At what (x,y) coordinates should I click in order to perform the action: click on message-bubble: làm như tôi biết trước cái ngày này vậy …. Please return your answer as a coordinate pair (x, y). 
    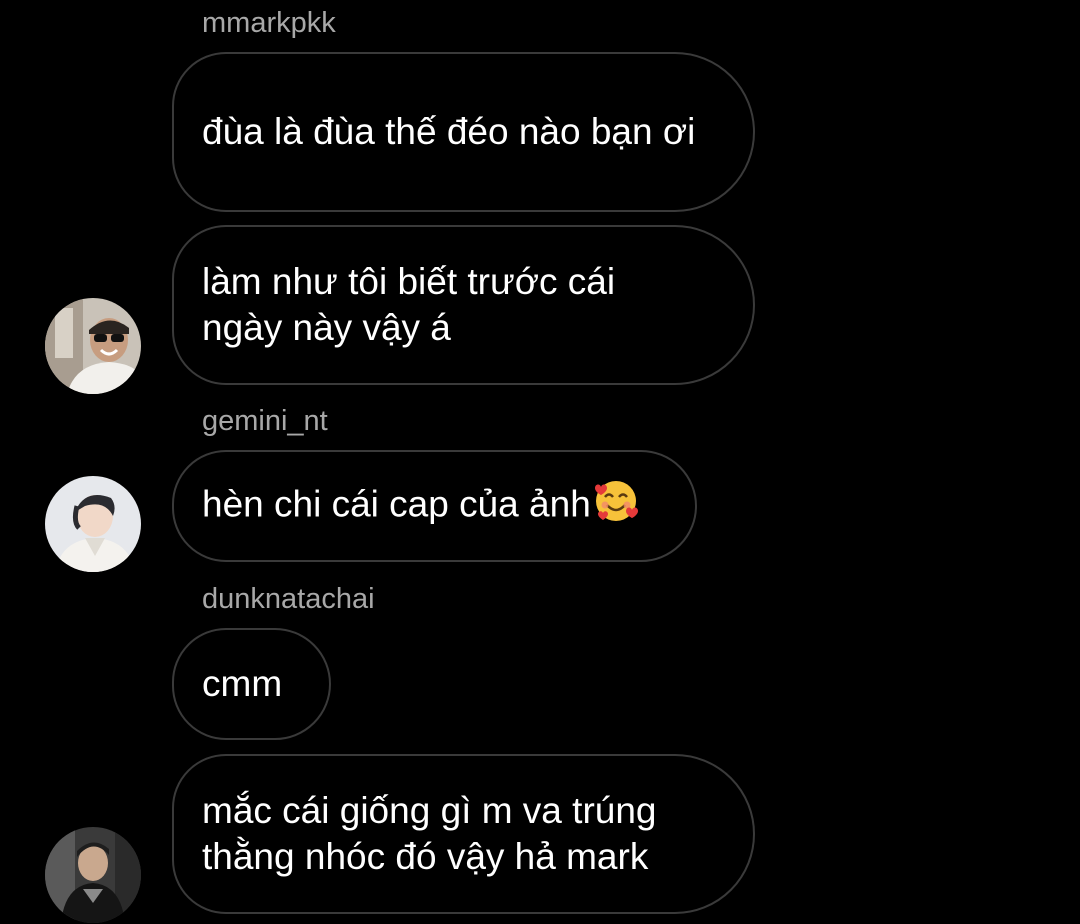
    Looking at the image, I should click on (463, 305).